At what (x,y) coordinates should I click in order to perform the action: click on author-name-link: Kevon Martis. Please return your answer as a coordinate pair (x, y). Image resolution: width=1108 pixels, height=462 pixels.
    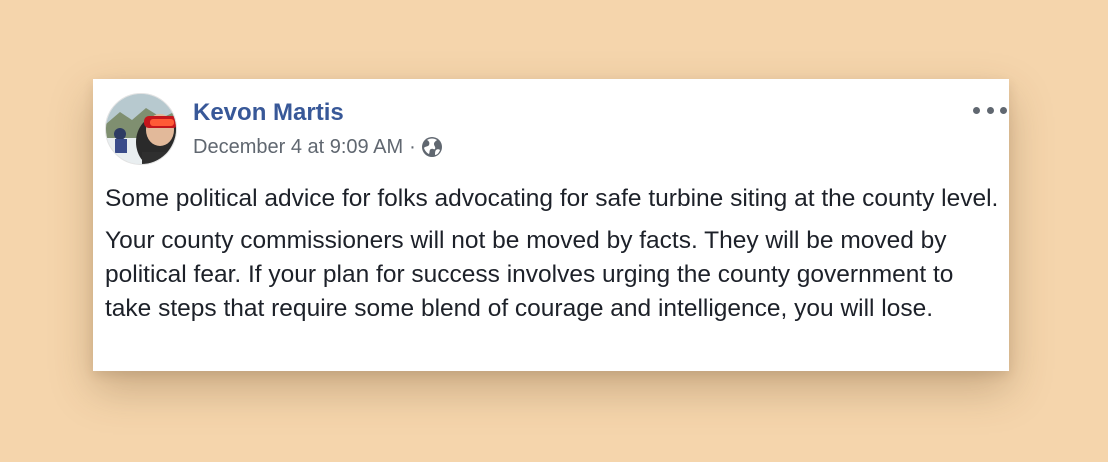
    Looking at the image, I should click on (268, 113).